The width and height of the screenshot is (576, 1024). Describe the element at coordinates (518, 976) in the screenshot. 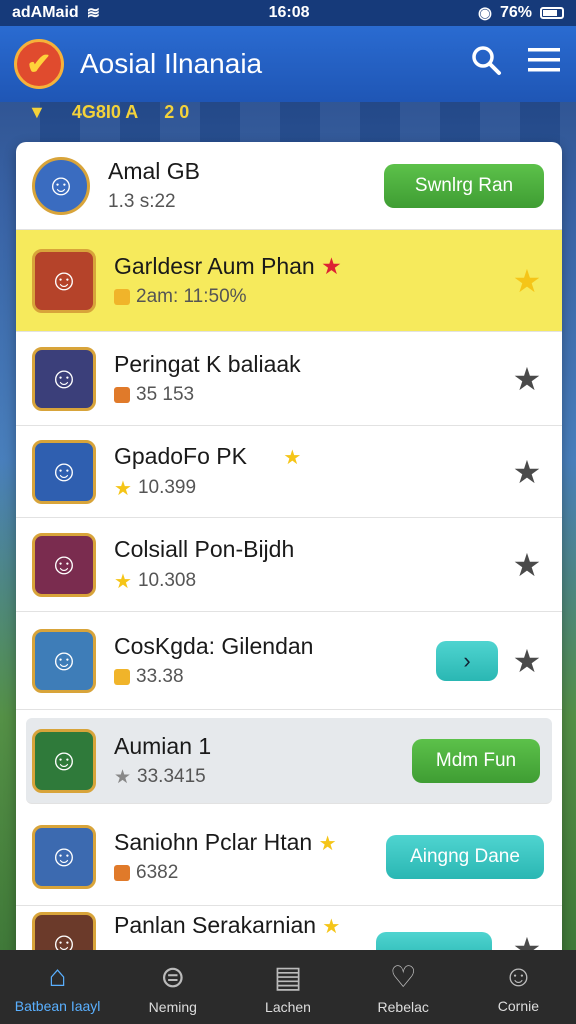

I see `profile-icon: ☺` at that location.